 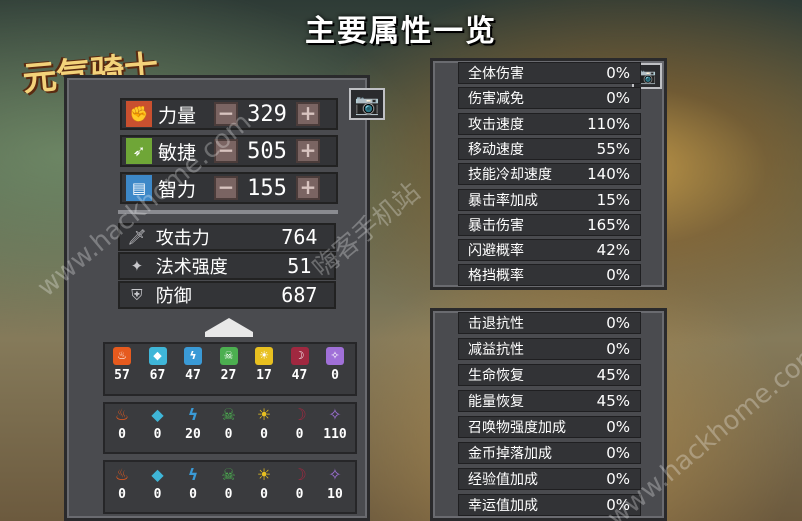 I want to click on attribute-row: 全体伤害 0%, so click(x=549, y=73).